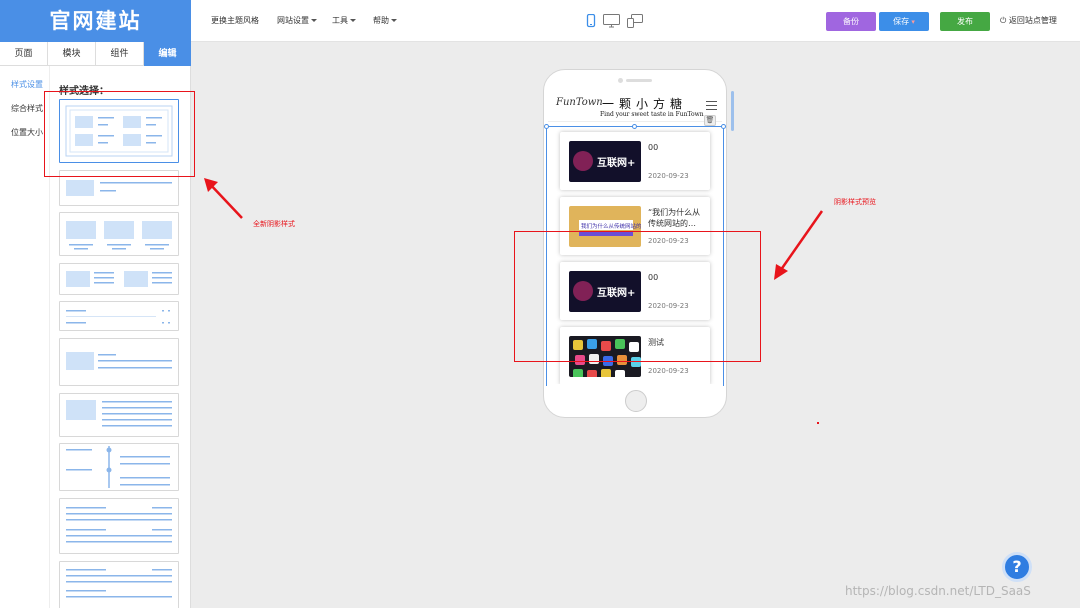 This screenshot has height=608, width=1080. What do you see at coordinates (95, 21) in the screenshot?
I see `app-logo: 官网建站` at bounding box center [95, 21].